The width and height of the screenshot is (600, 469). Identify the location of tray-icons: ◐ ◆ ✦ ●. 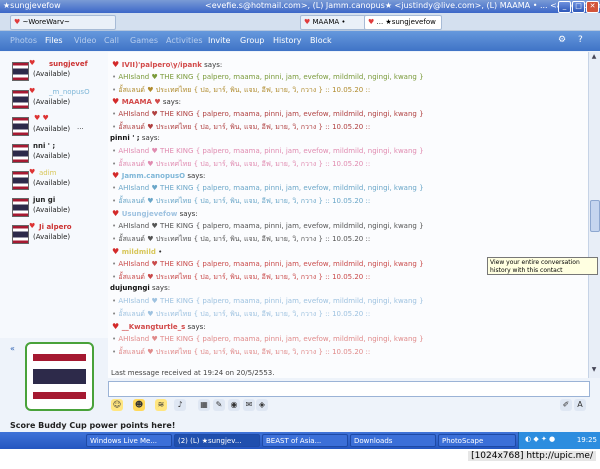
(540, 439).